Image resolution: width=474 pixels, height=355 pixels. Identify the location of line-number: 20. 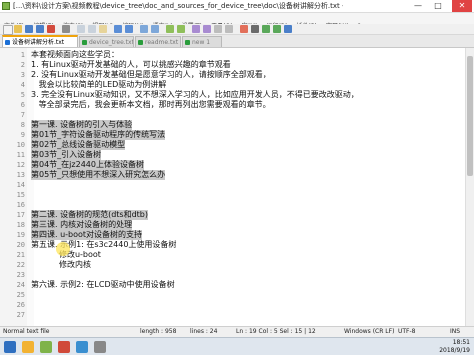
(20, 245).